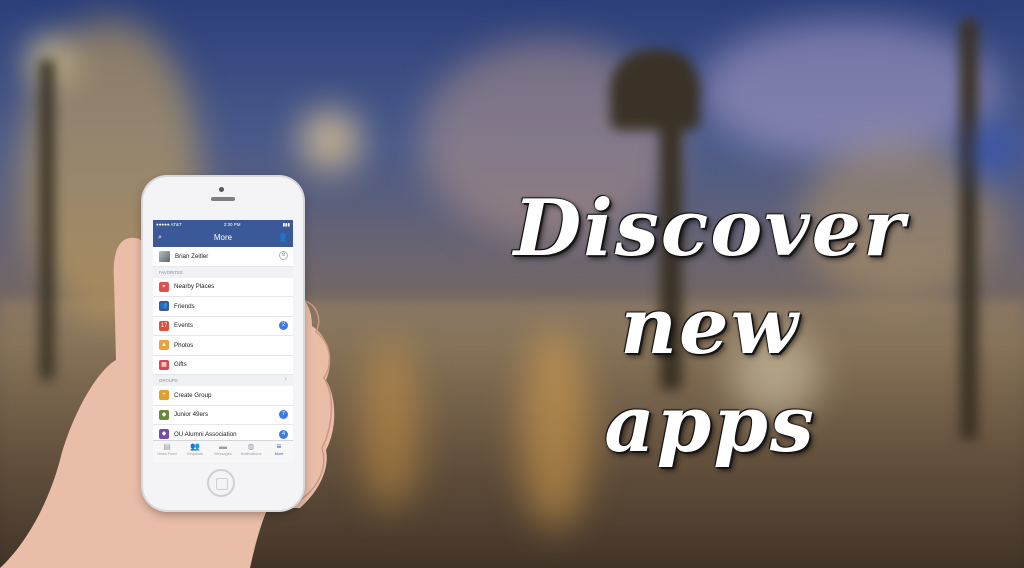  Describe the element at coordinates (171, 272) in the screenshot. I see `favorites-header-label: FAVORITES` at that location.